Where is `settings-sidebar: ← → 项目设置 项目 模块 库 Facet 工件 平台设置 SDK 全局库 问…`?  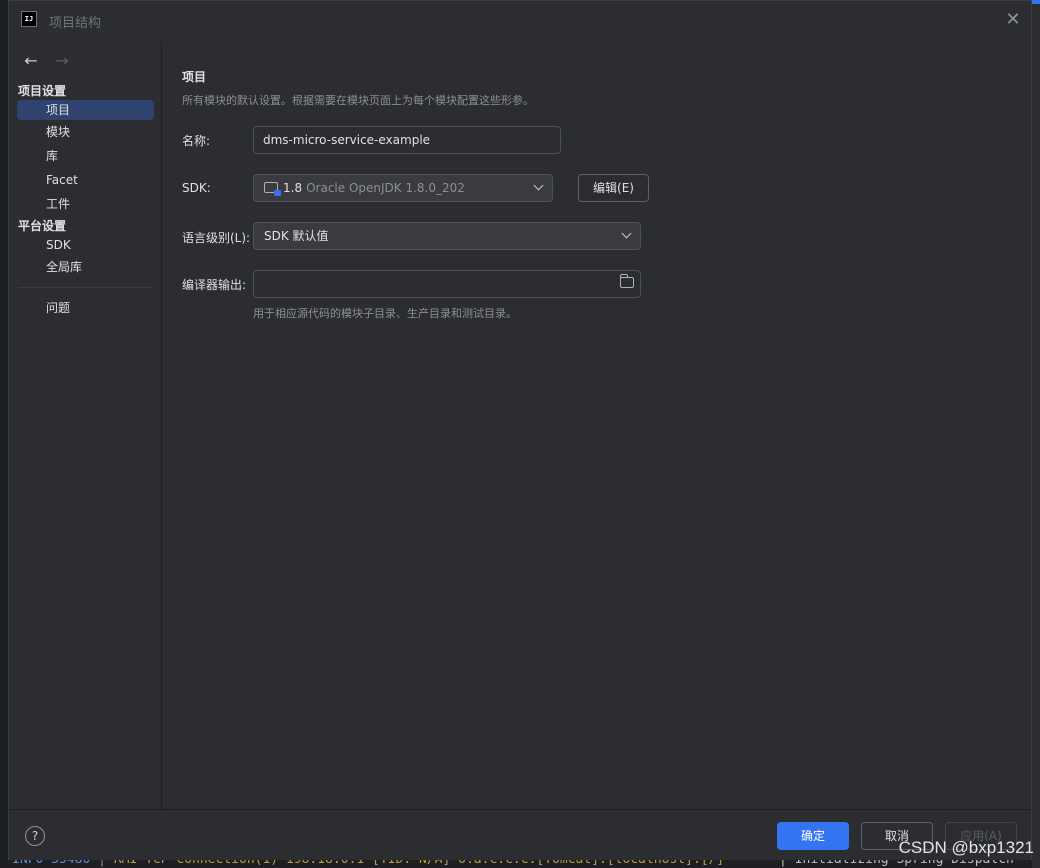 settings-sidebar: ← → 项目设置 项目 模块 库 Facet 工件 平台设置 SDK 全局库 问… is located at coordinates (85, 425).